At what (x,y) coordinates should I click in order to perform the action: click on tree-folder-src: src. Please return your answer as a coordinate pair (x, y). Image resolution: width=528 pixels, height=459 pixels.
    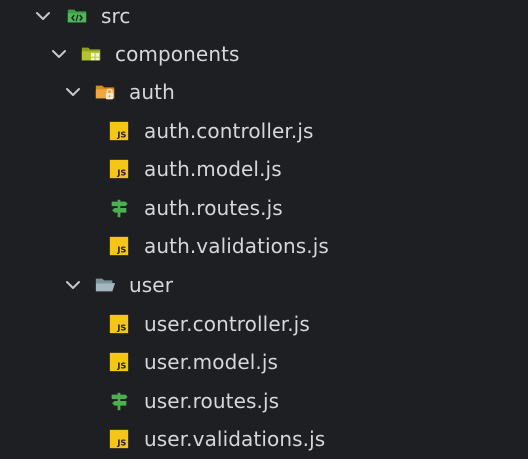
    Looking at the image, I should click on (264, 17).